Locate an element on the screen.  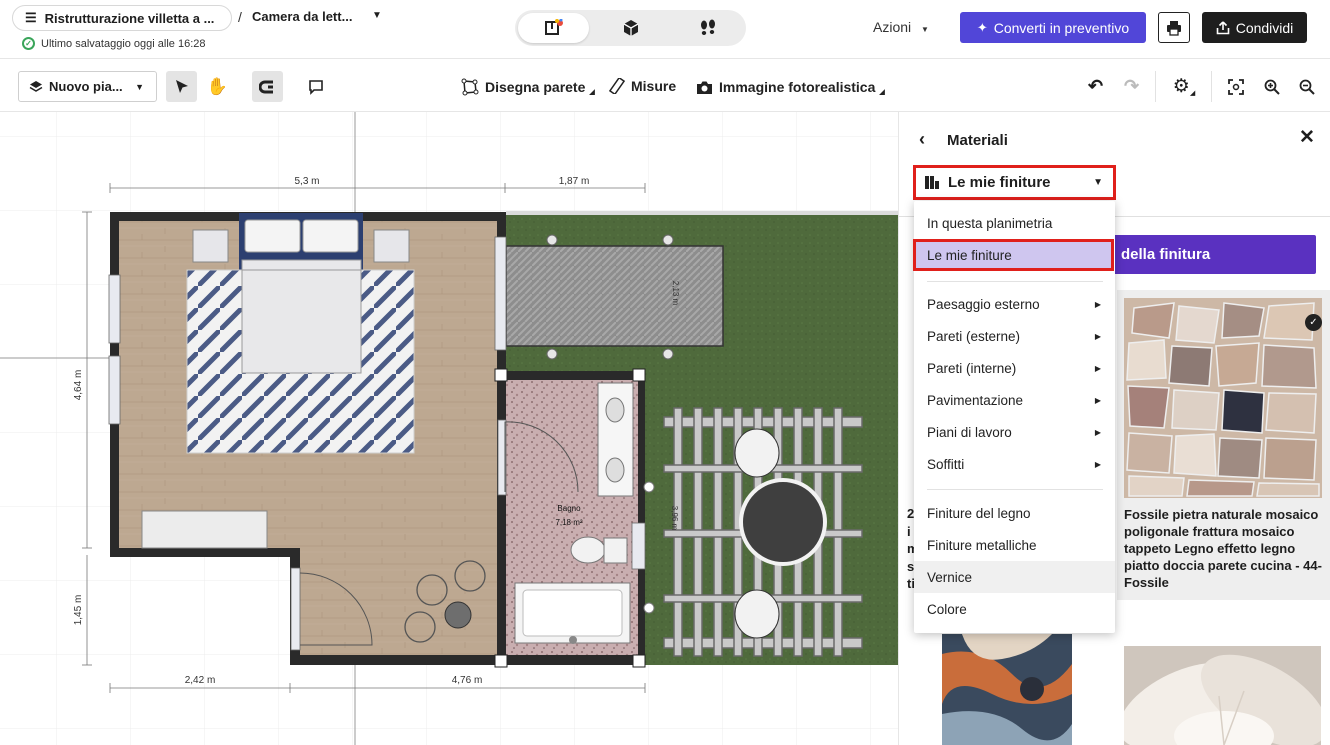
menu-item-color: Colore is located at coordinates (1014, 609).